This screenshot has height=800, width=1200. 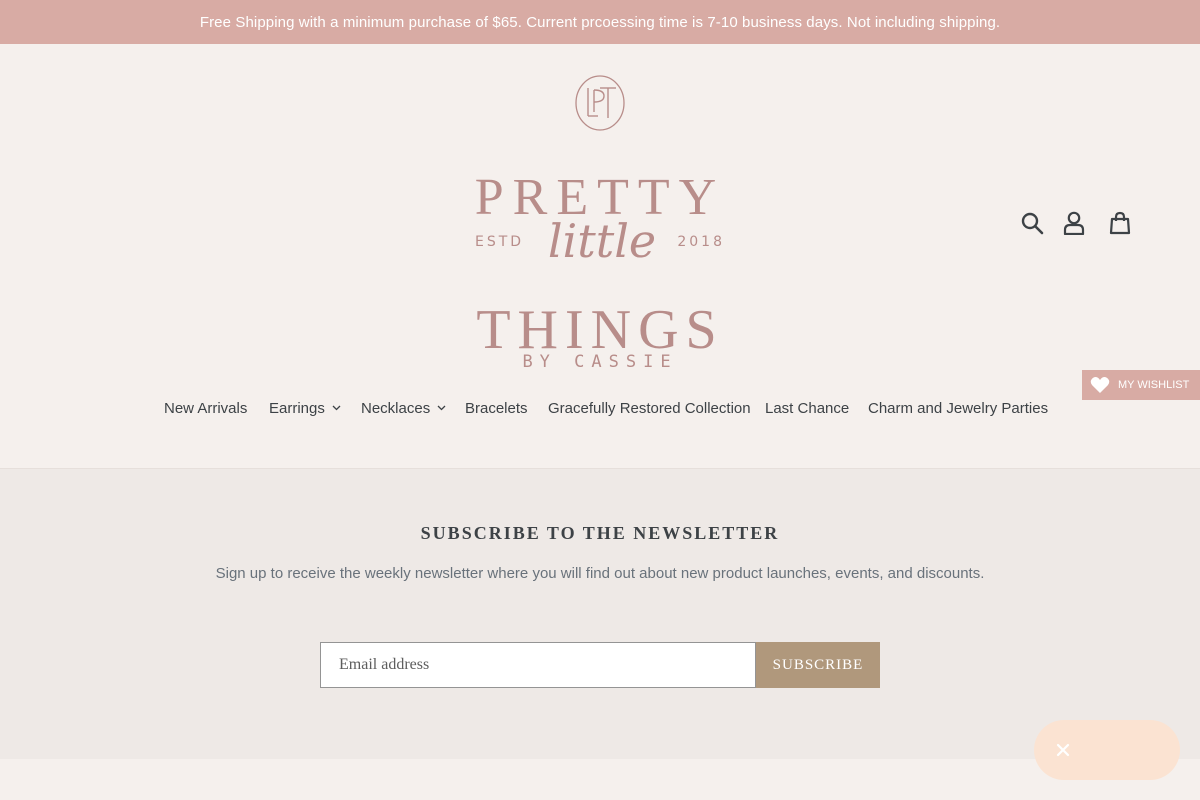 I want to click on store-logo: PRETTY ESTD little 2018 THINGS BY CASSIE, so click(x=600, y=223).